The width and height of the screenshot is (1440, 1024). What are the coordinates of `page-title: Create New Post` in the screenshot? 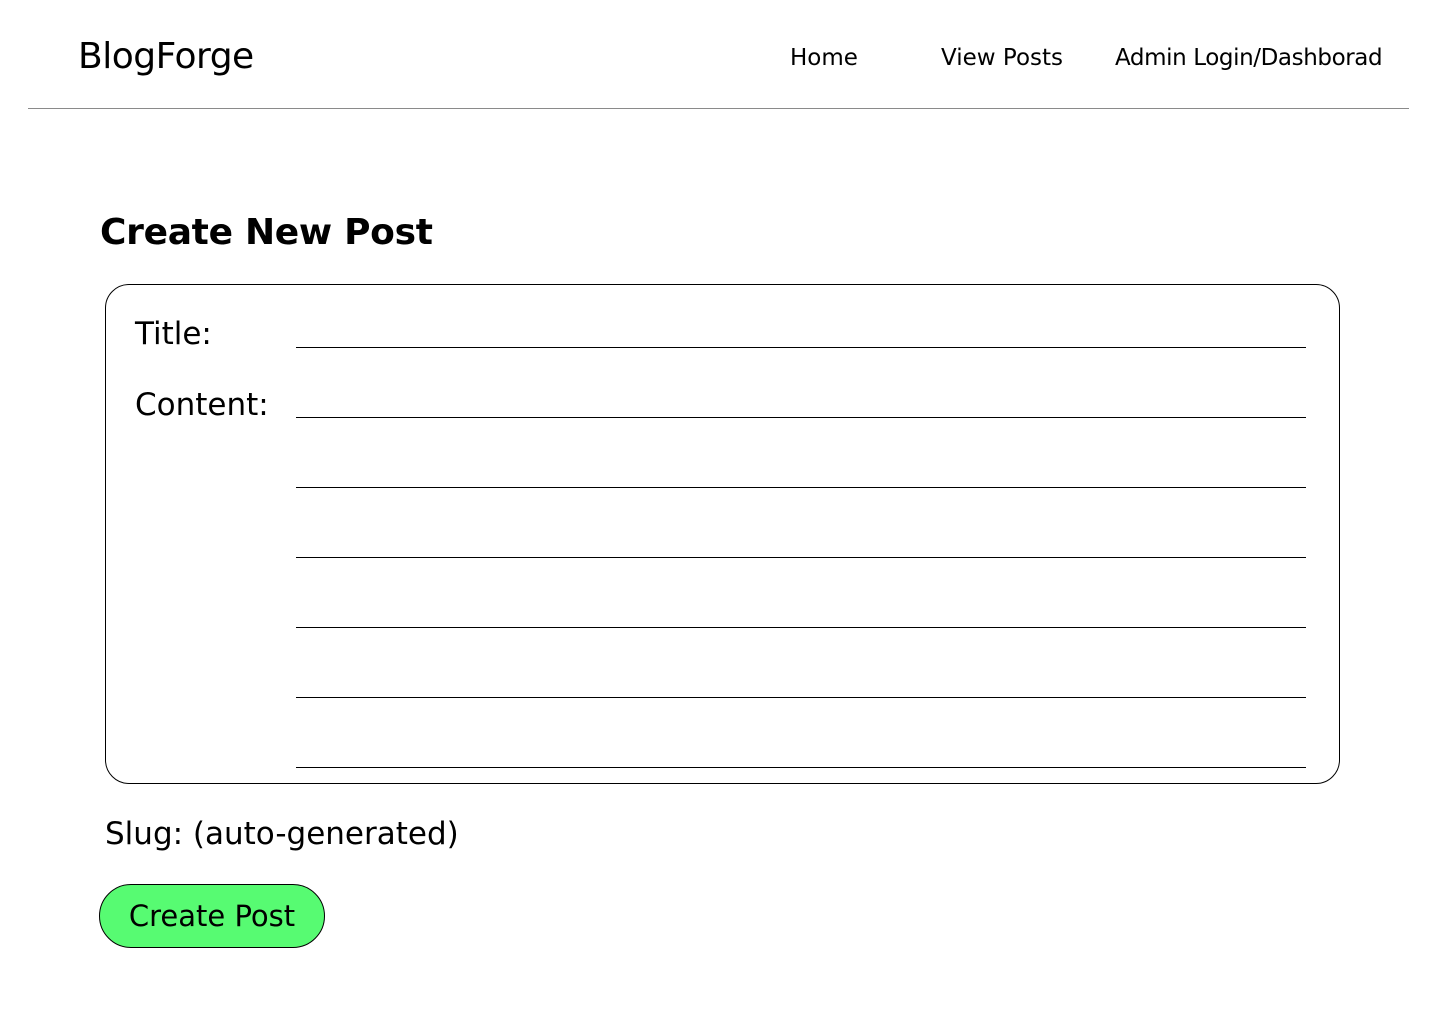 It's located at (266, 232).